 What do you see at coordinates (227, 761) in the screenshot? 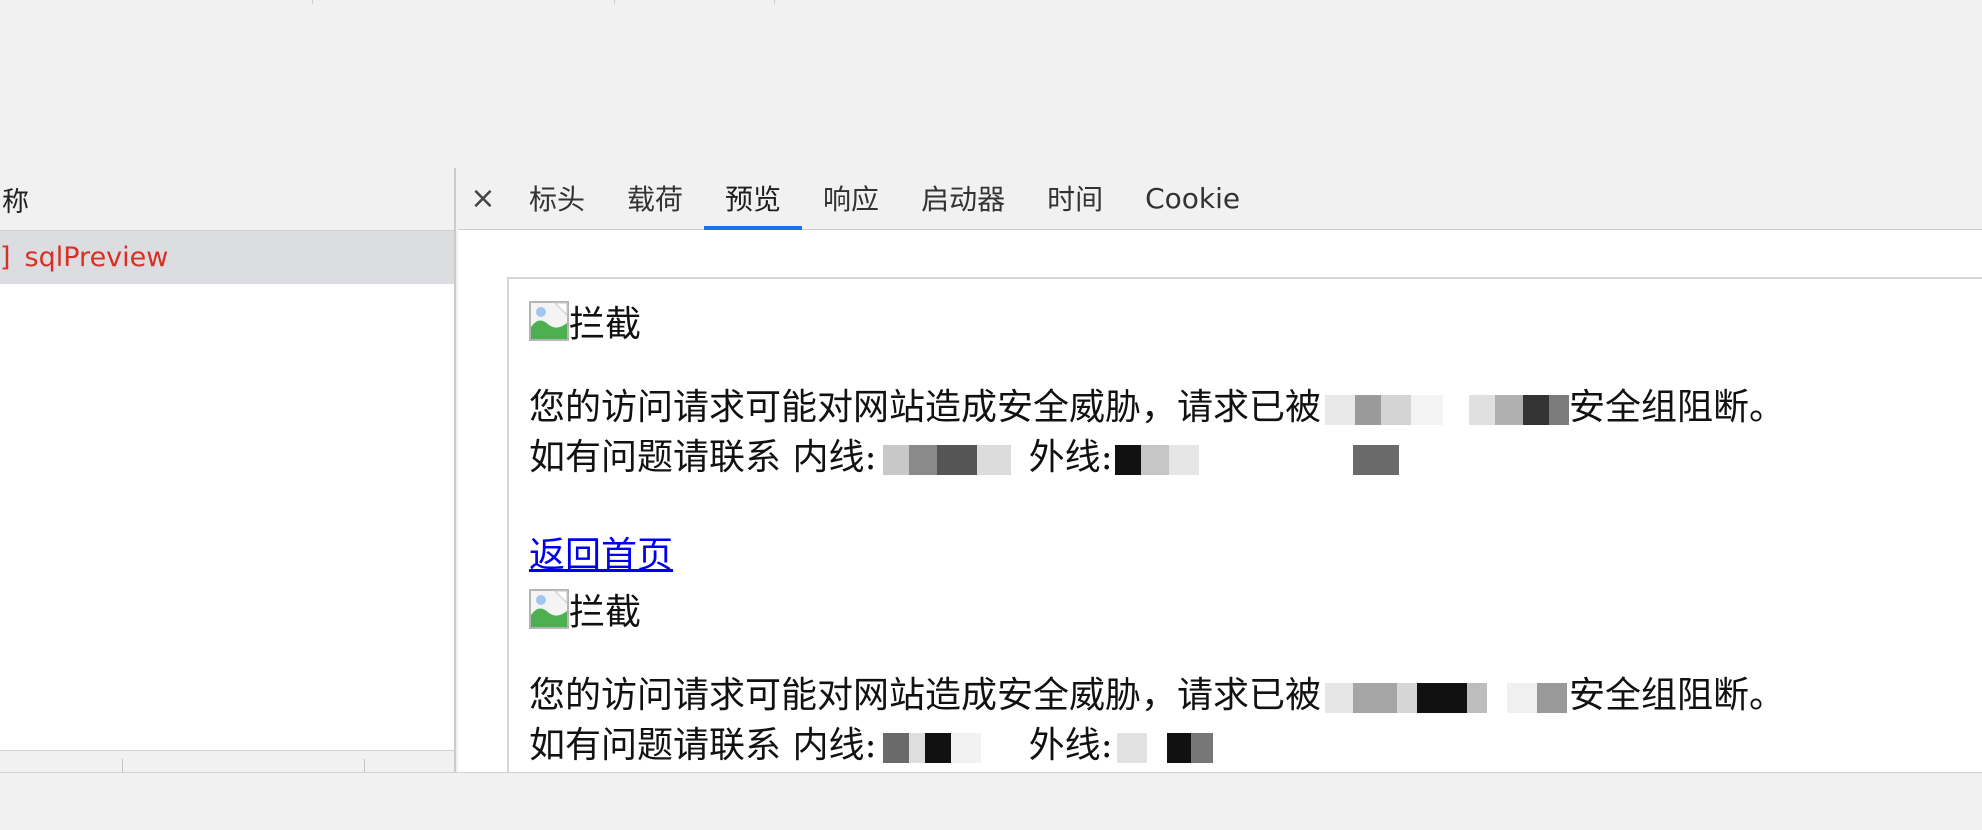
I see `request-list-status-bar` at bounding box center [227, 761].